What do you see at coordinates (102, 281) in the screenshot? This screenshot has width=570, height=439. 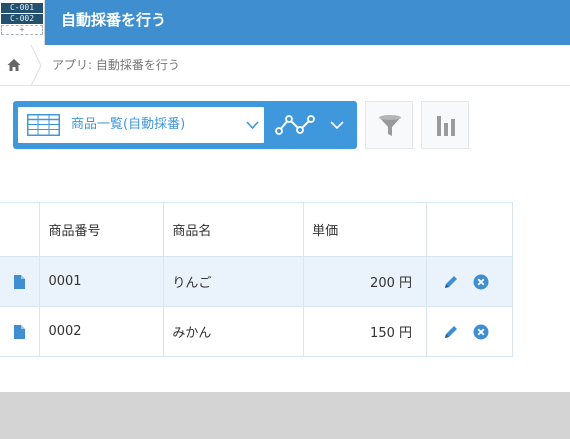 I see `cell-code: 0001` at bounding box center [102, 281].